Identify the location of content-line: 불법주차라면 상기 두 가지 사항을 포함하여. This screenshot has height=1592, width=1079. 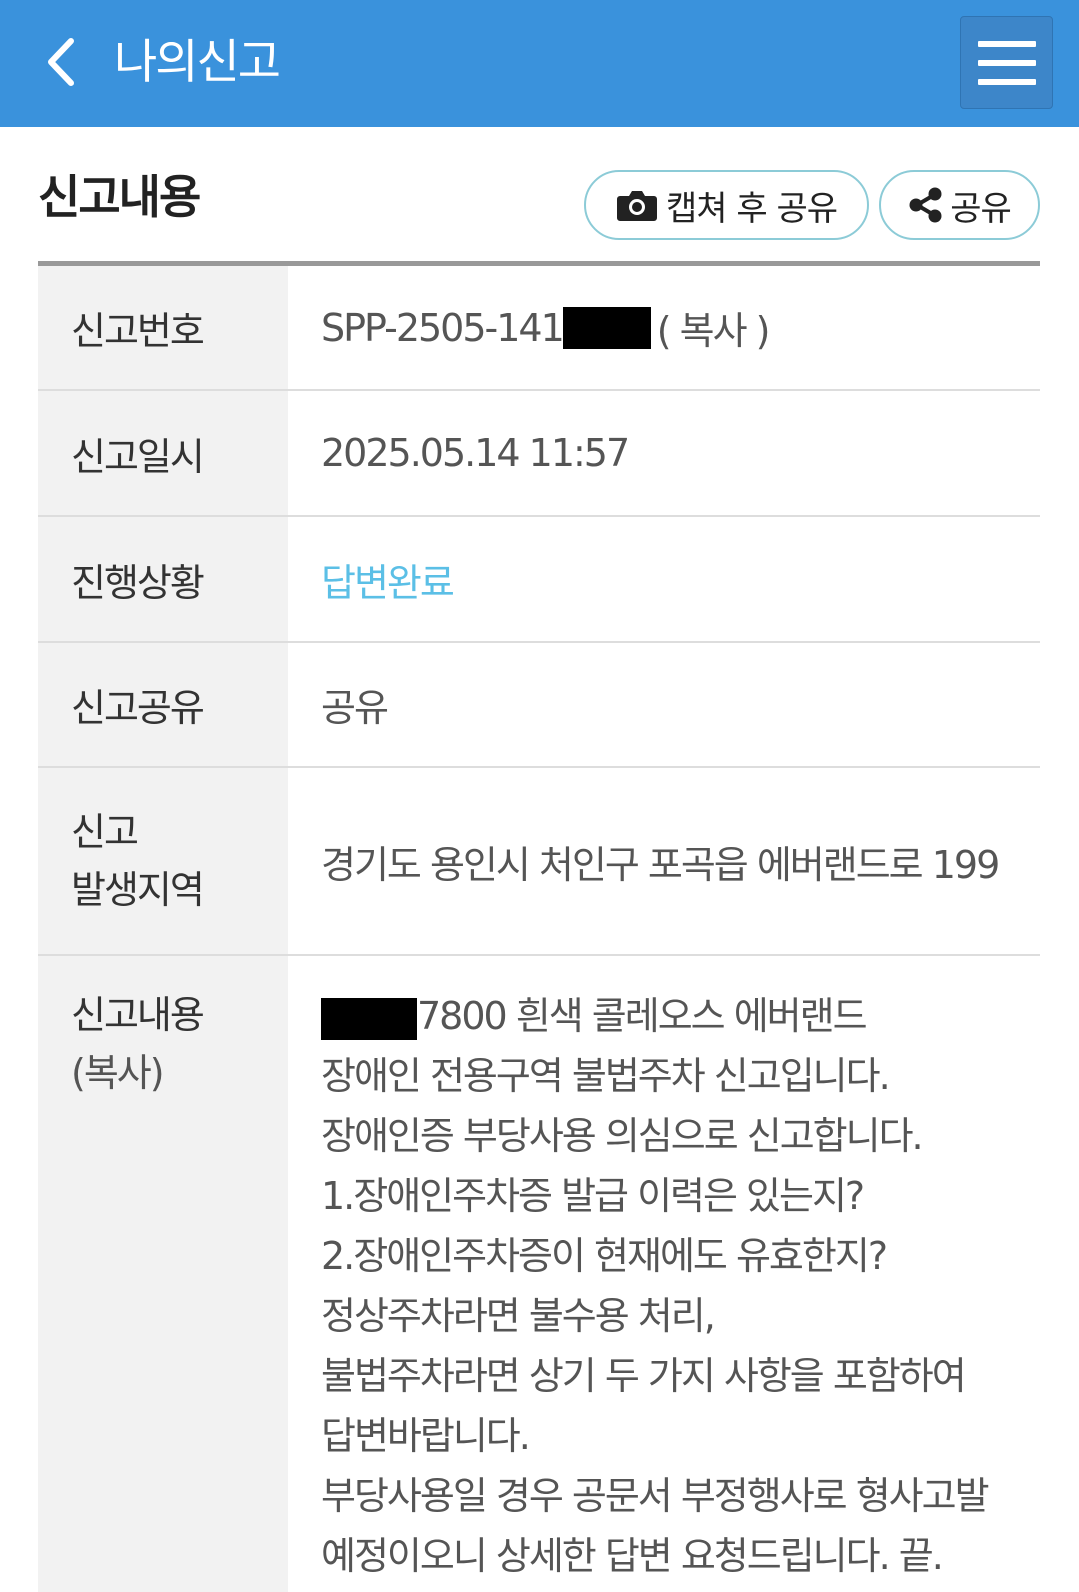
(644, 1376).